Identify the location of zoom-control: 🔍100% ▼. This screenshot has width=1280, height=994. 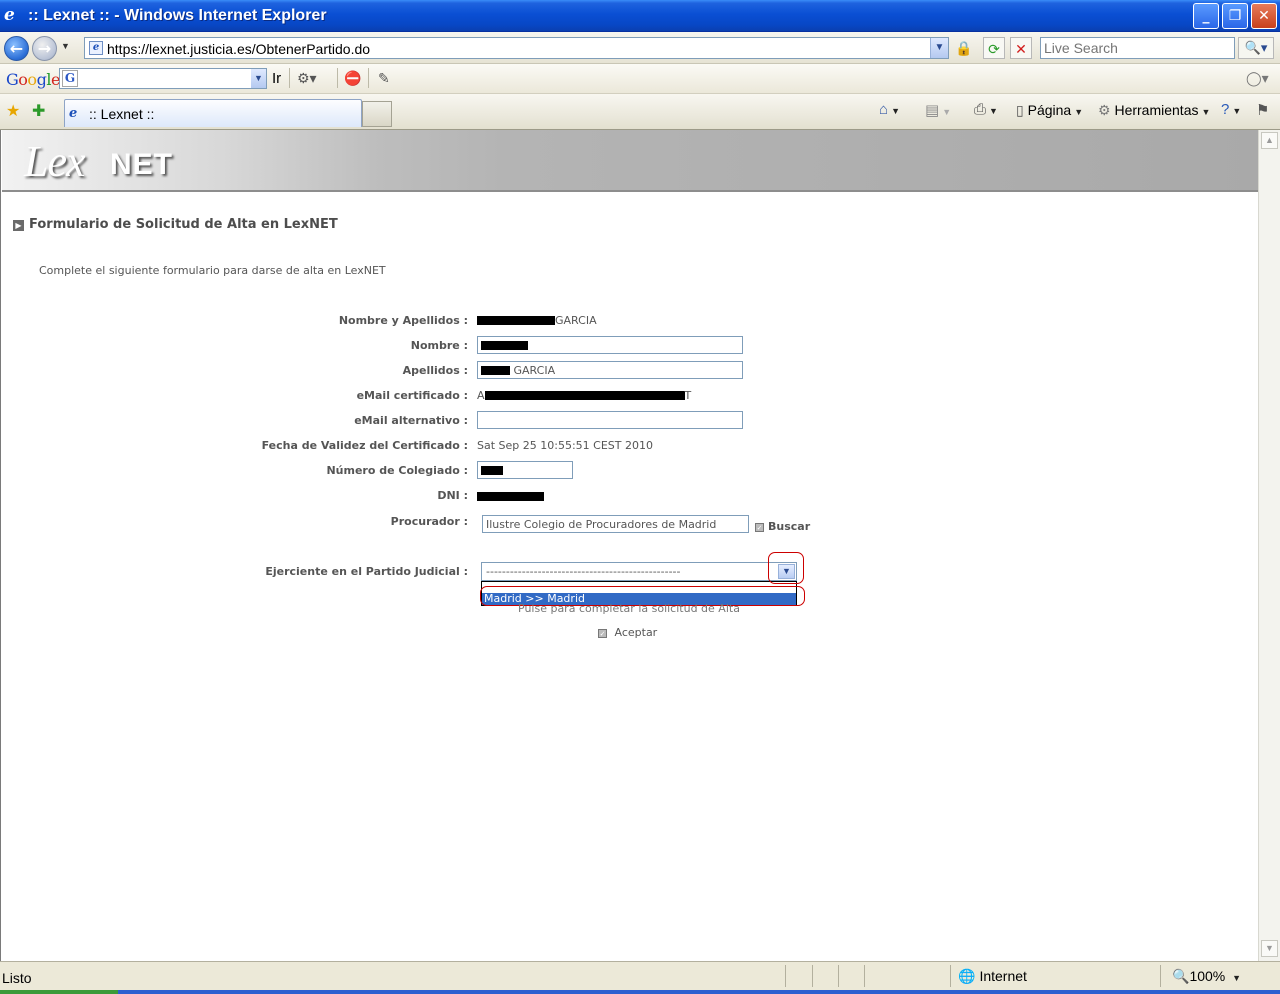
(1206, 976).